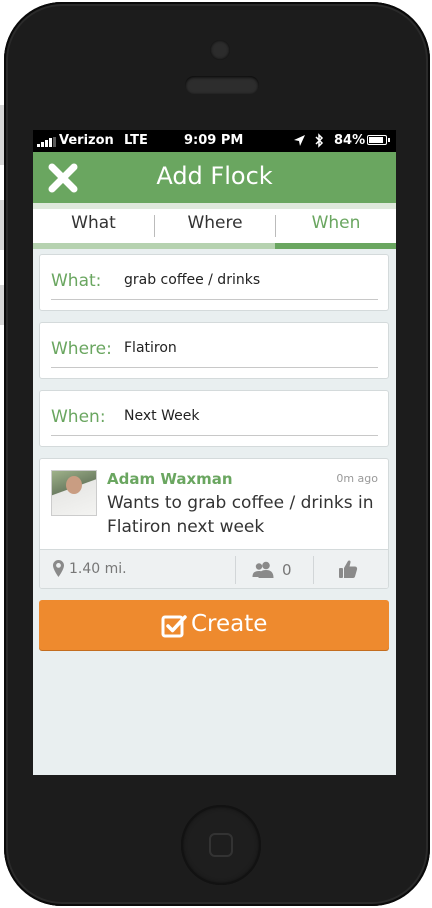 This screenshot has height=908, width=432. What do you see at coordinates (49, 142) in the screenshot?
I see `signal-strength-icon` at bounding box center [49, 142].